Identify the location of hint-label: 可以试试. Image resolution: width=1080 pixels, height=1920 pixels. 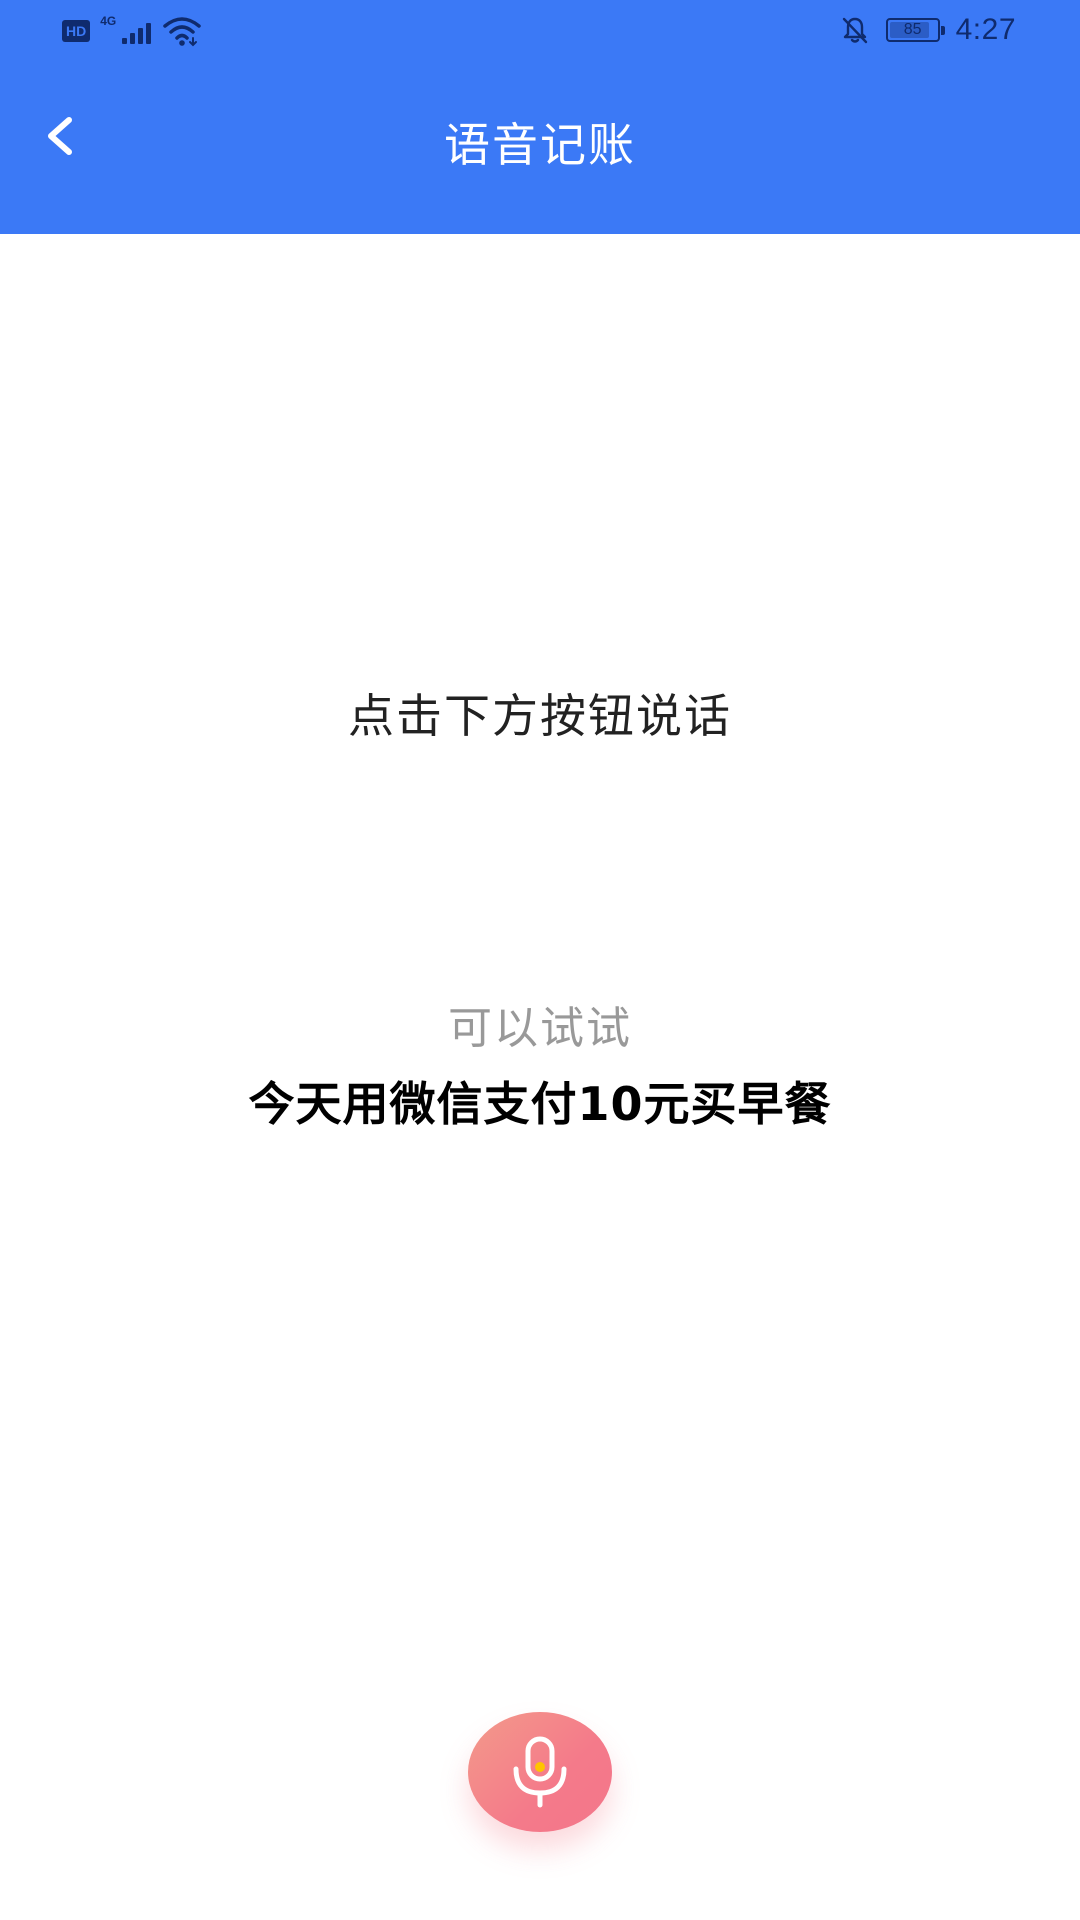
(540, 1028).